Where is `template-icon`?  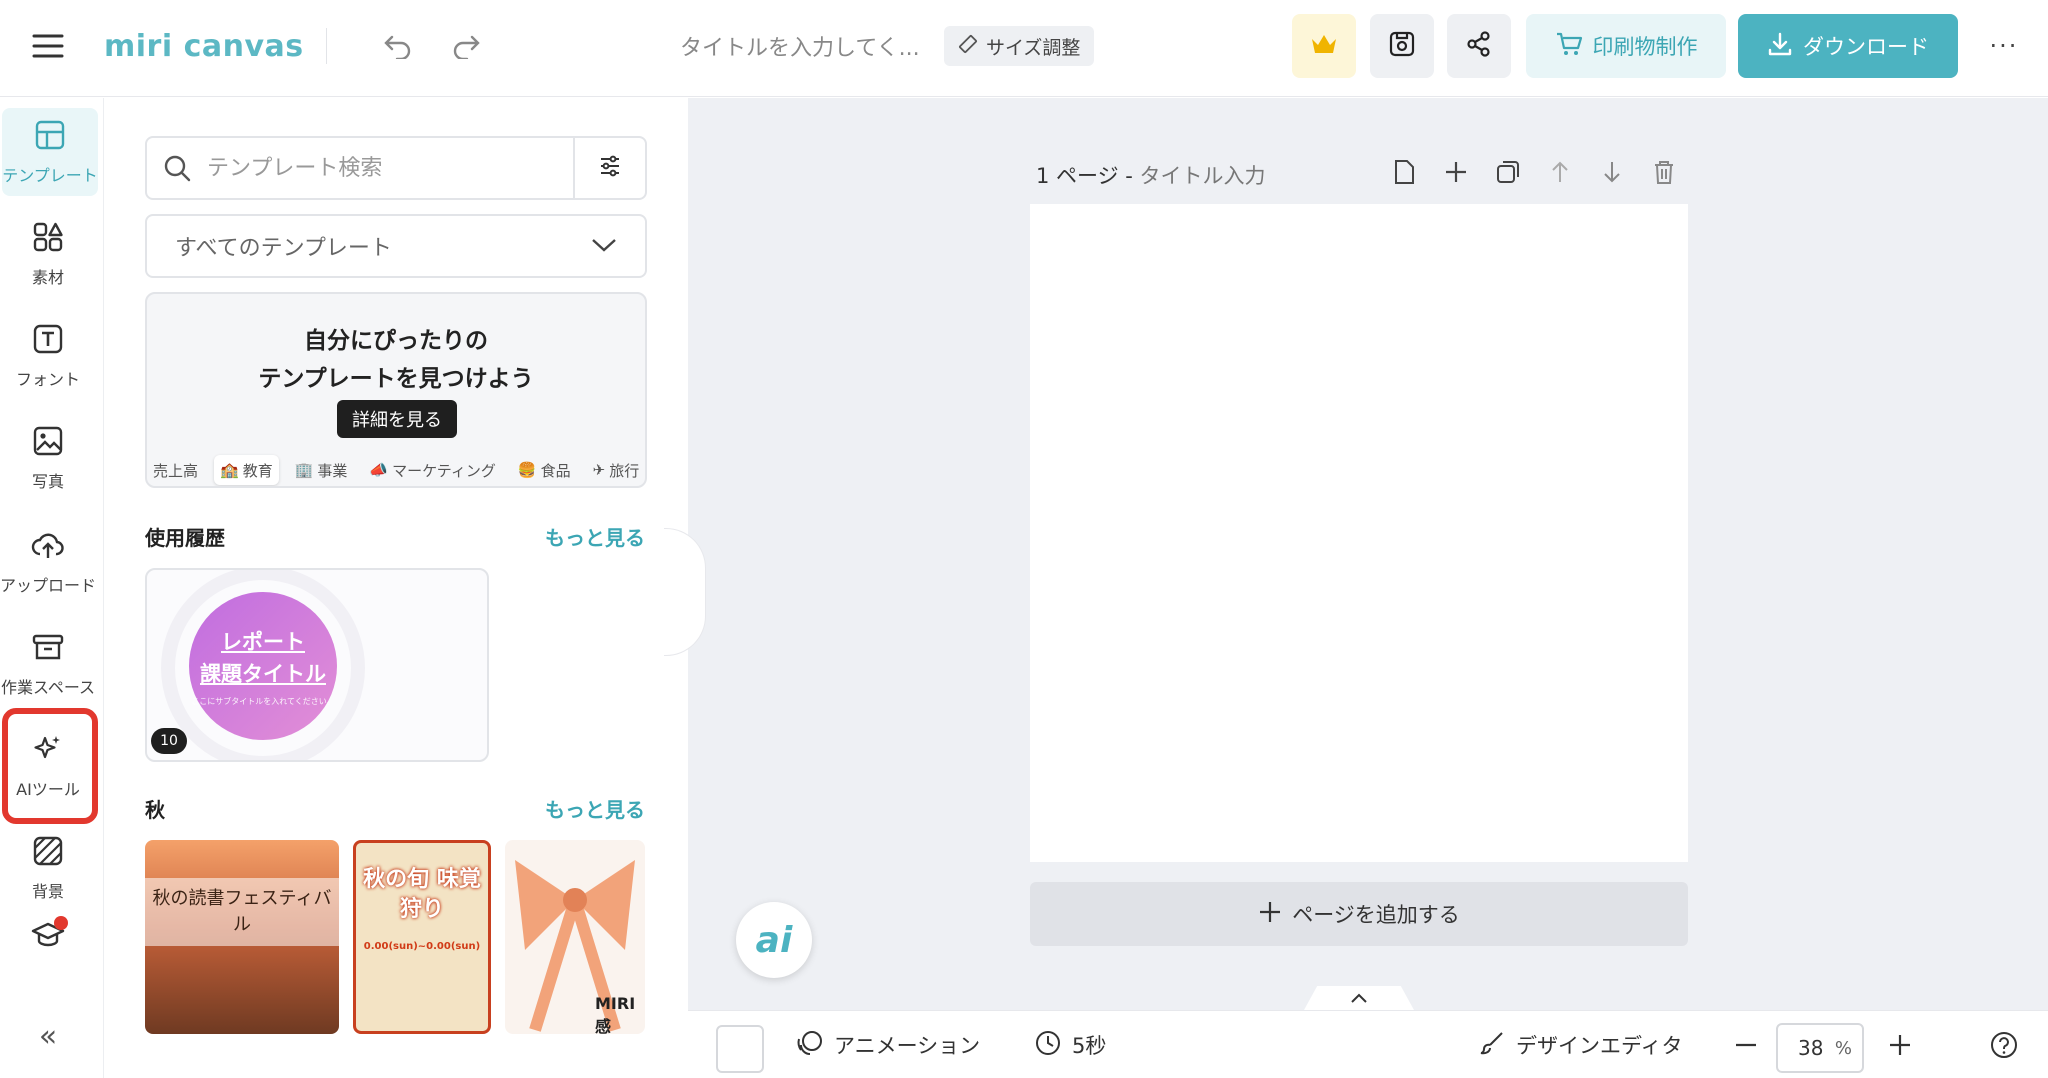
template-icon is located at coordinates (50, 137).